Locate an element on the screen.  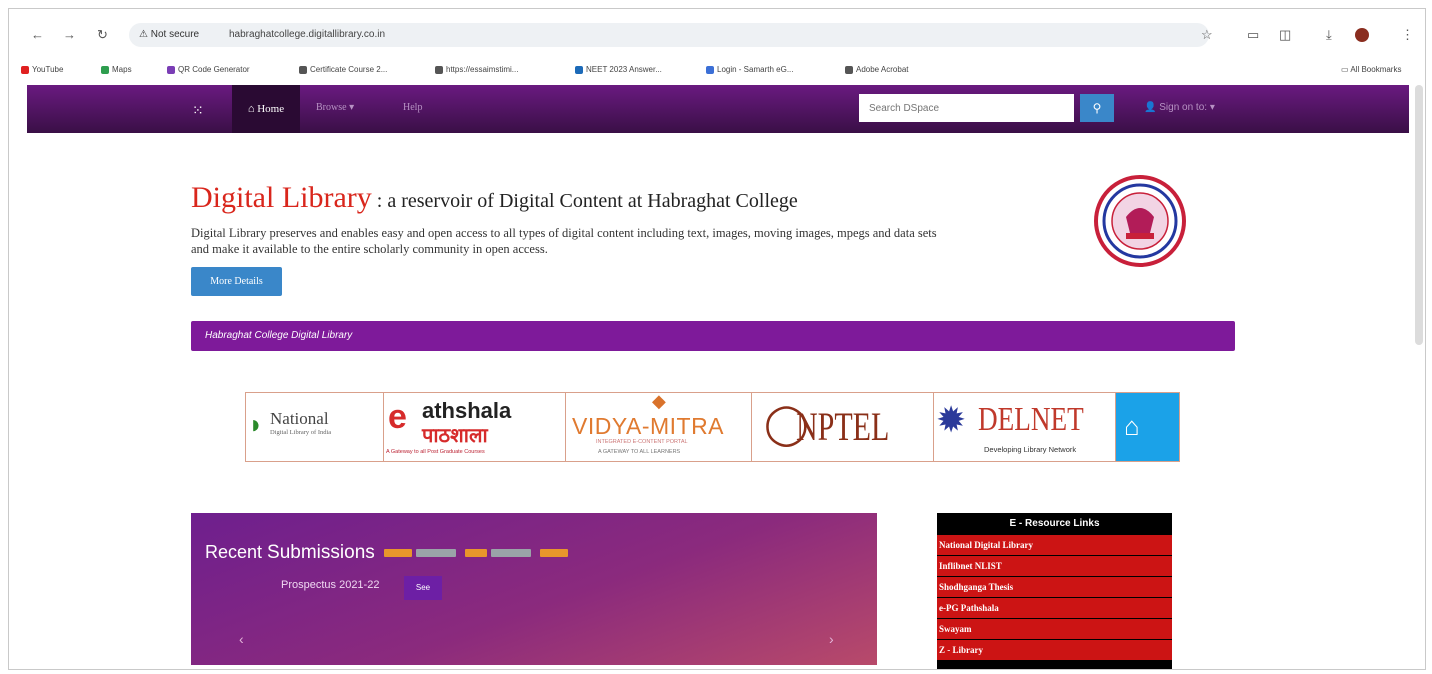
folder-icon: ▭ is located at coordinates (1346, 69).